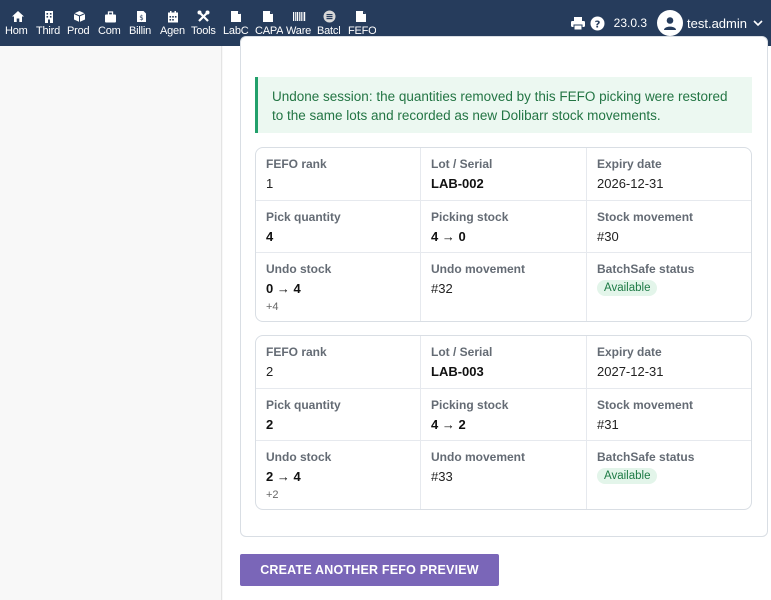 This screenshot has width=771, height=600. I want to click on expiry-cell: Expiry date 2027-12-31, so click(669, 362).